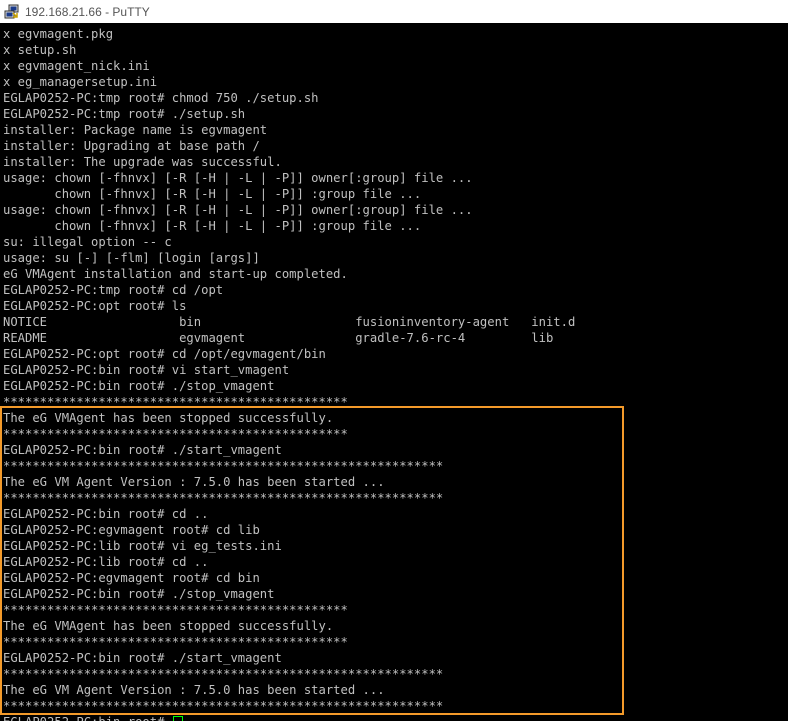  I want to click on terminal-line: EGLAP0252-PC:lib root# vi eg_tests.ini, so click(142, 546).